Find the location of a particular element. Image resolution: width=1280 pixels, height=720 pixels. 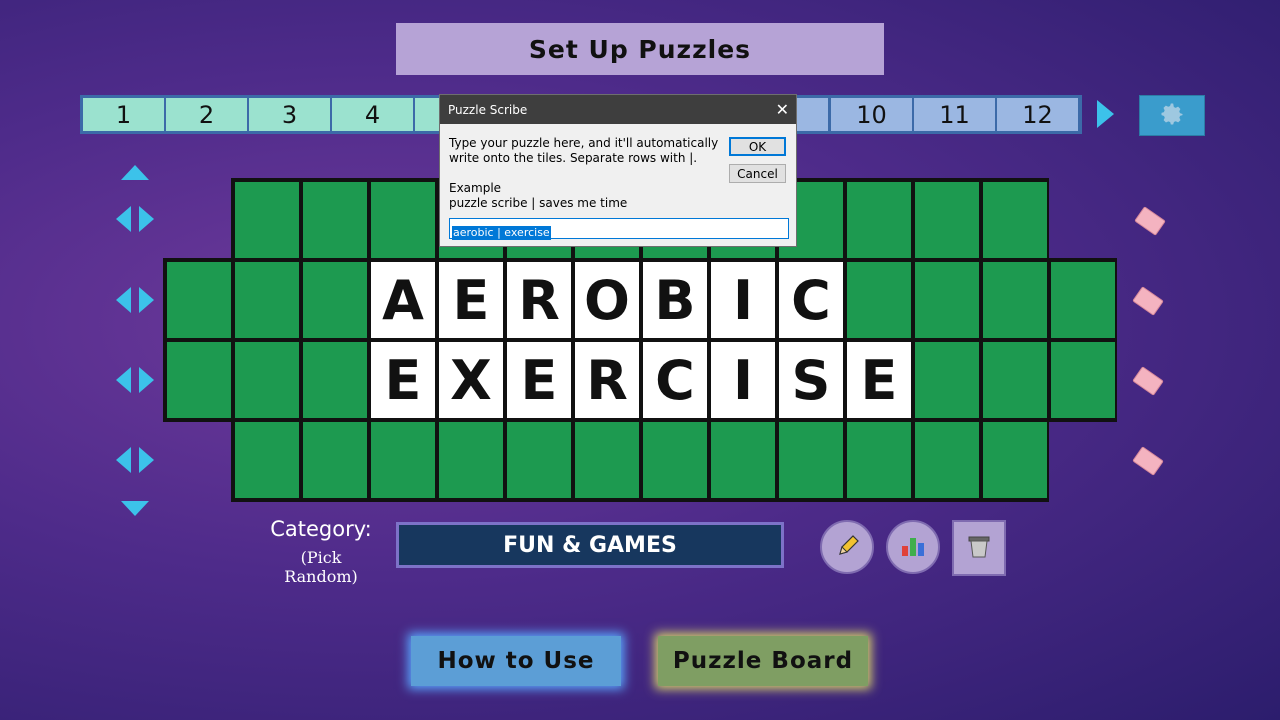

tile-r2-c12 is located at coordinates (947, 300).